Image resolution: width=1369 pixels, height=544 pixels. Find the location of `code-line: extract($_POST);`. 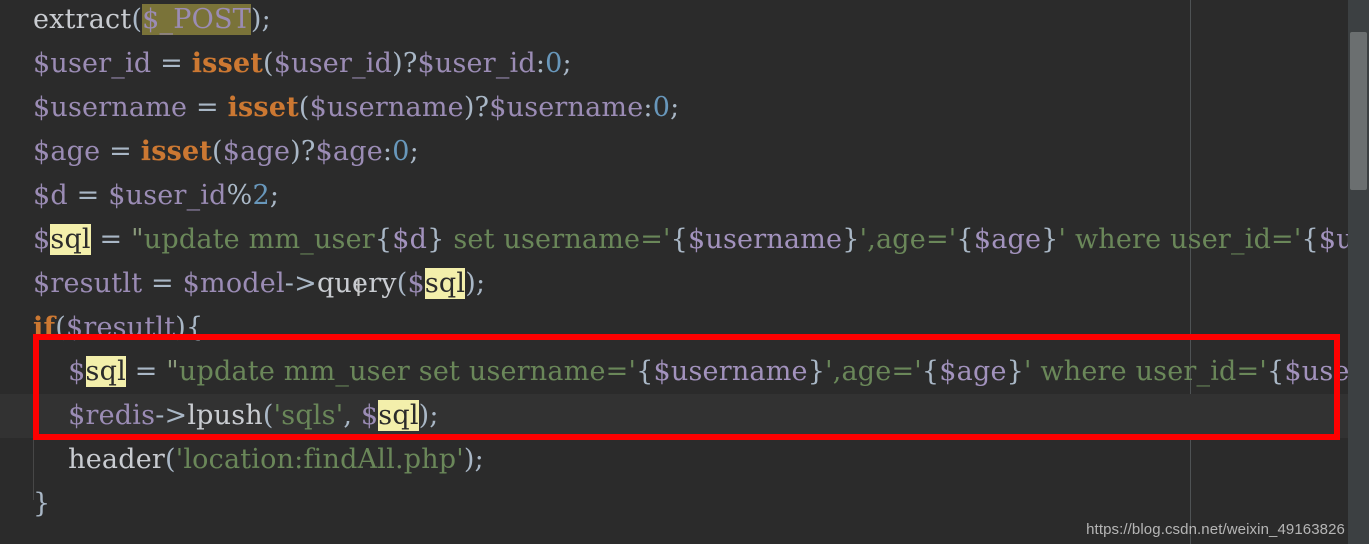

code-line: extract($_POST); is located at coordinates (684, 21).